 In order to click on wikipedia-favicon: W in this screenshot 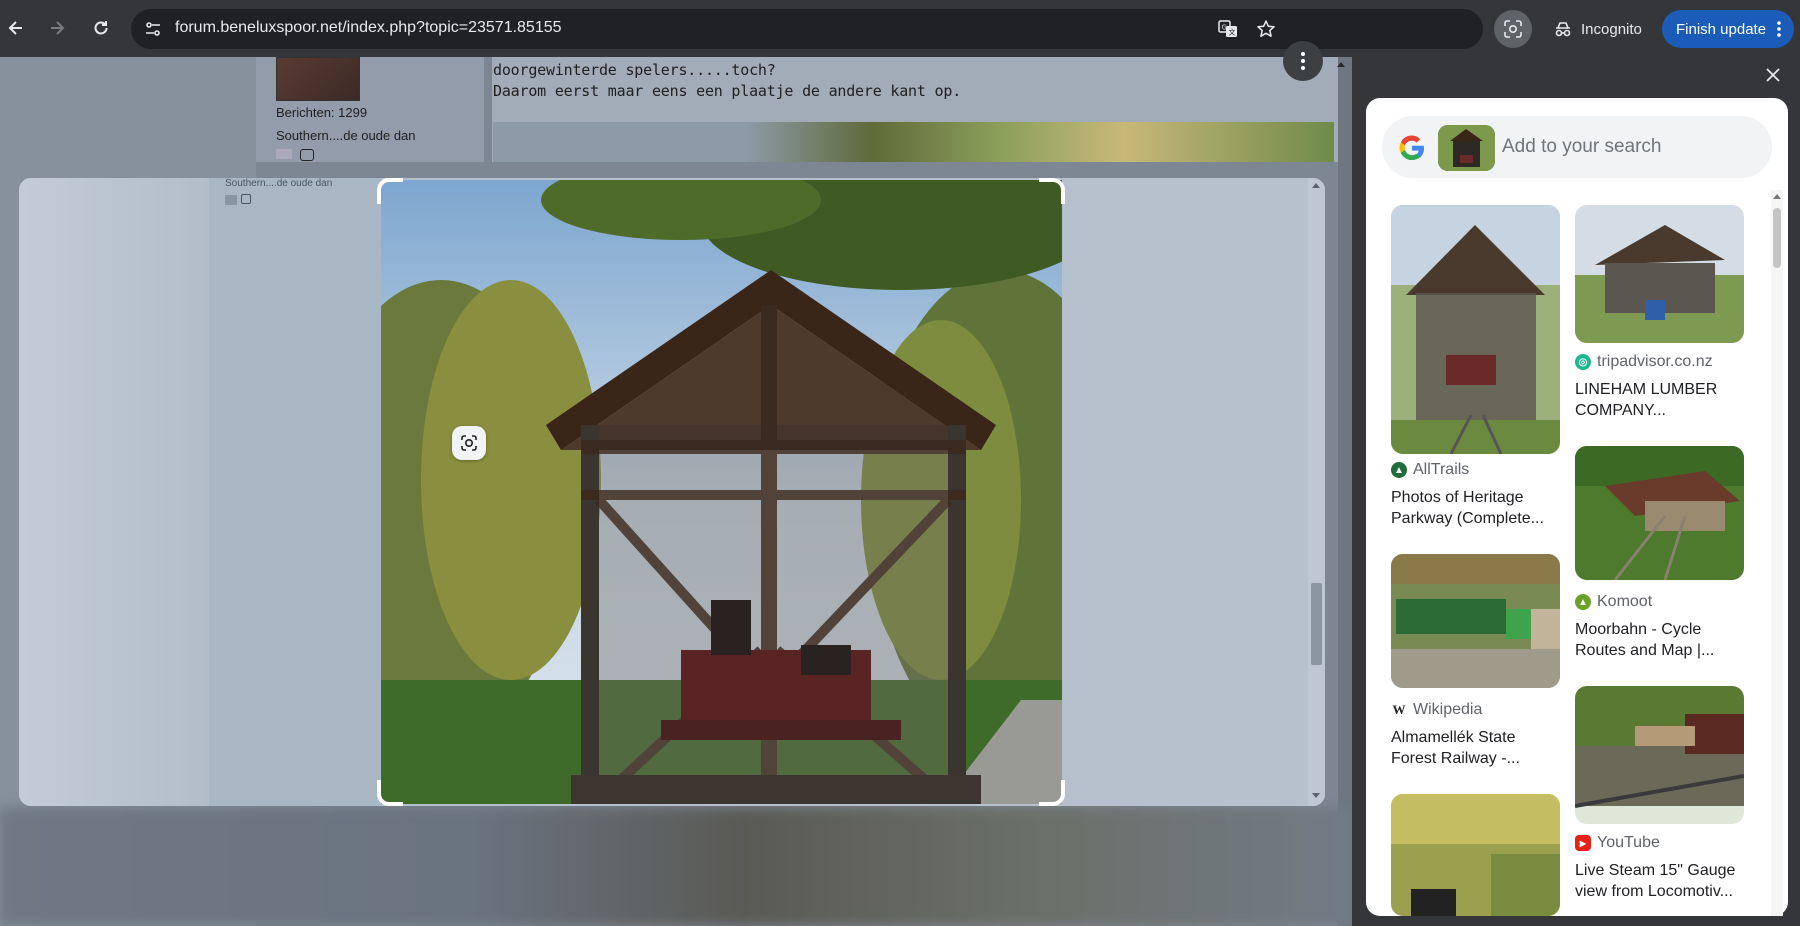, I will do `click(1399, 710)`.